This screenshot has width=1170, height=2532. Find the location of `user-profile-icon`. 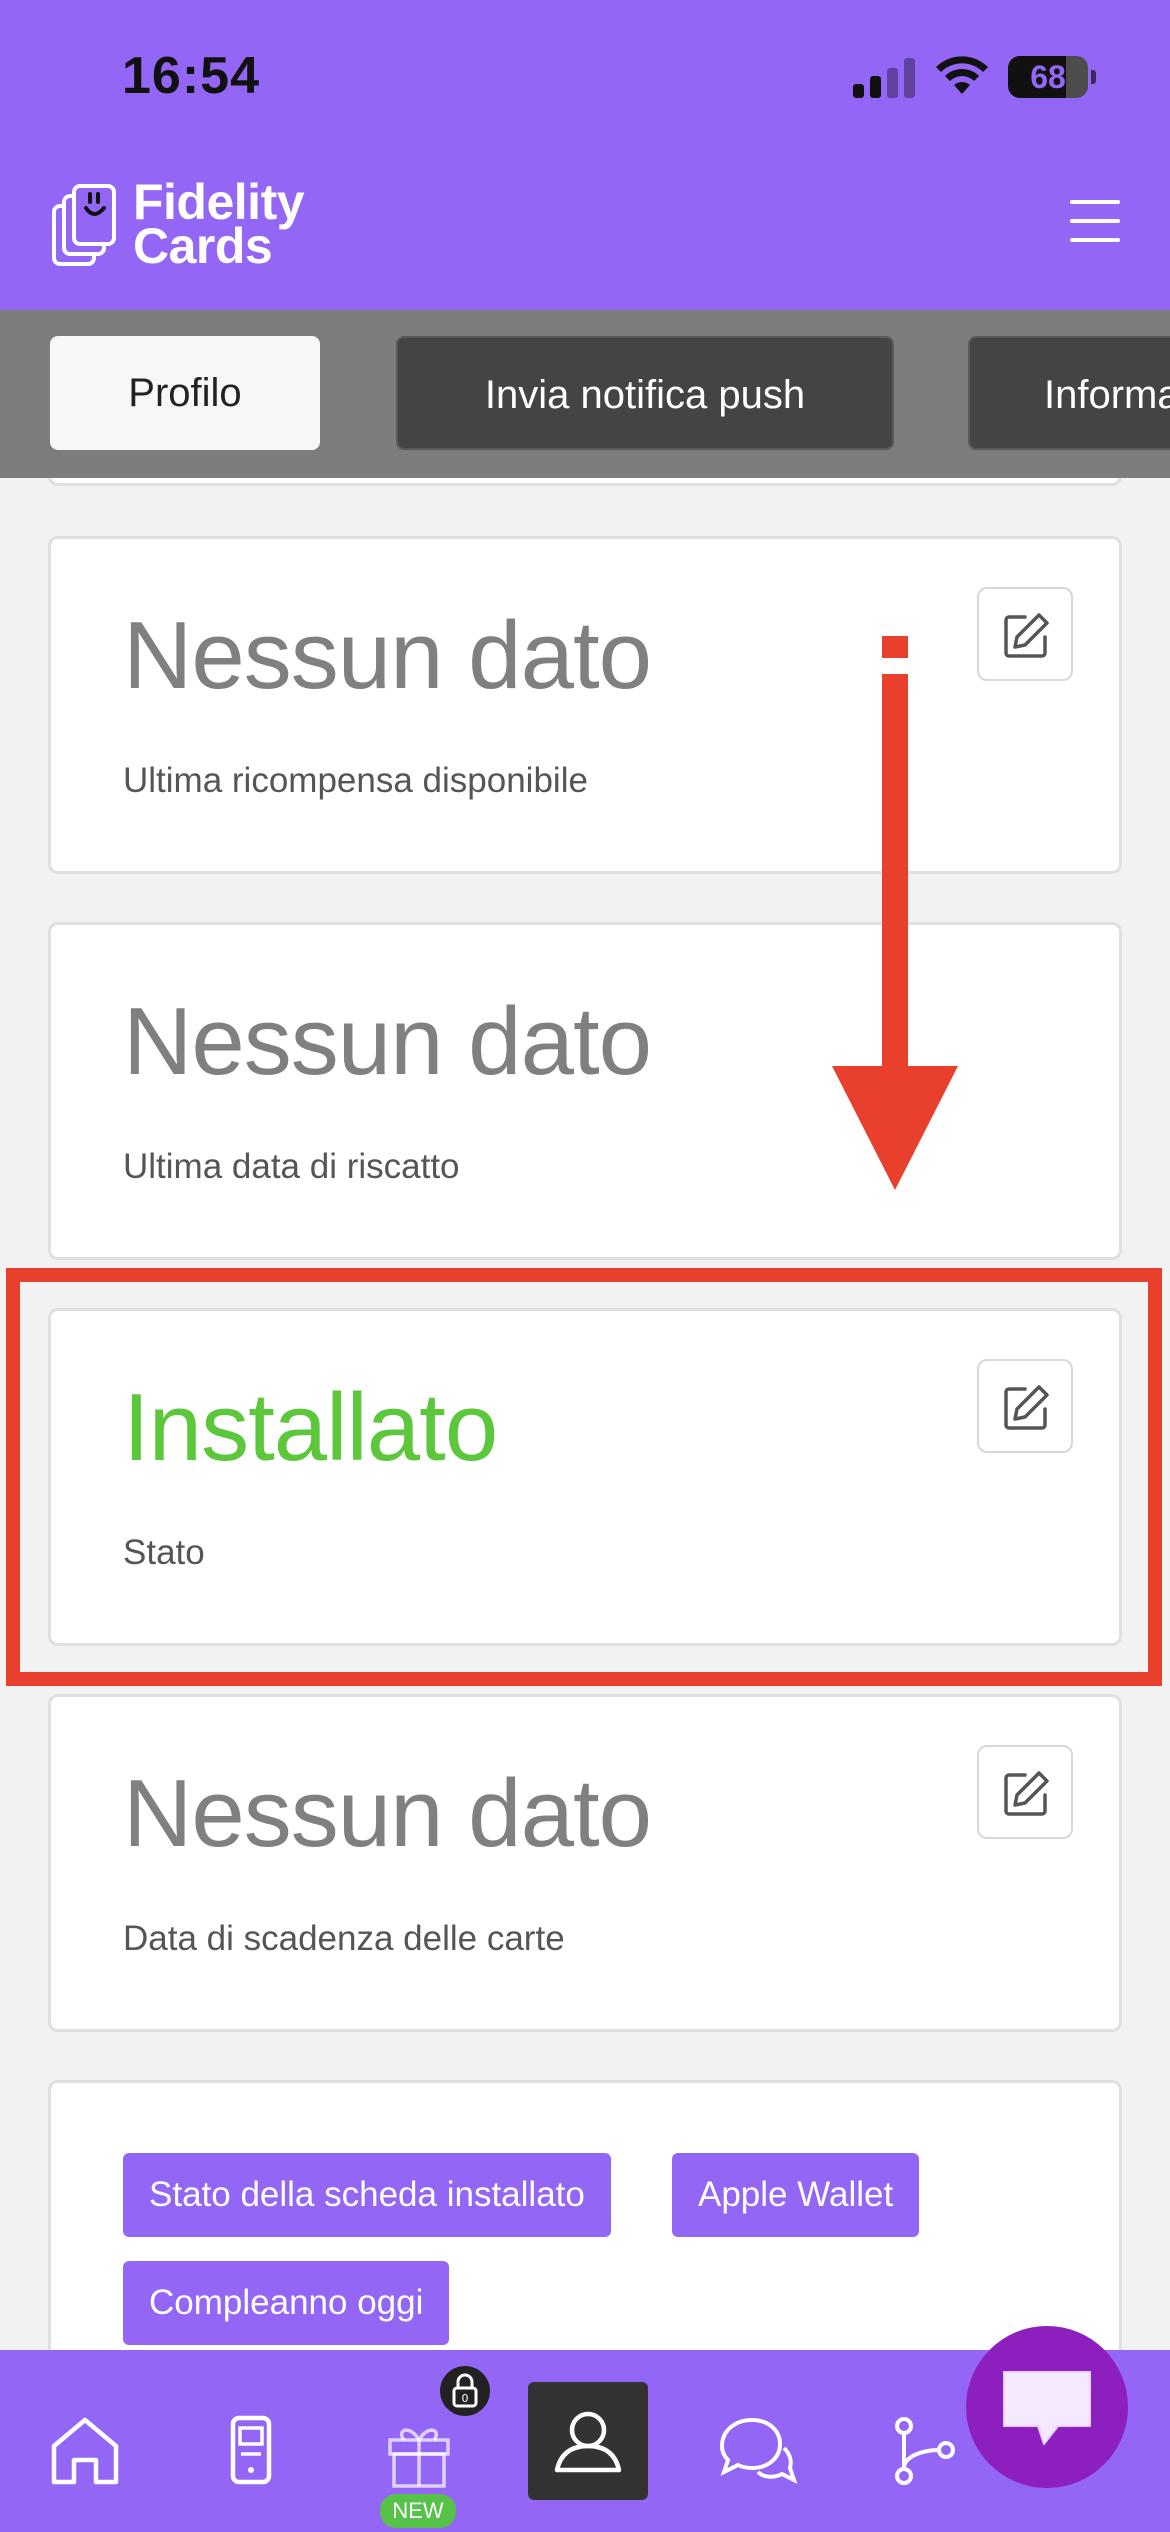

user-profile-icon is located at coordinates (588, 2442).